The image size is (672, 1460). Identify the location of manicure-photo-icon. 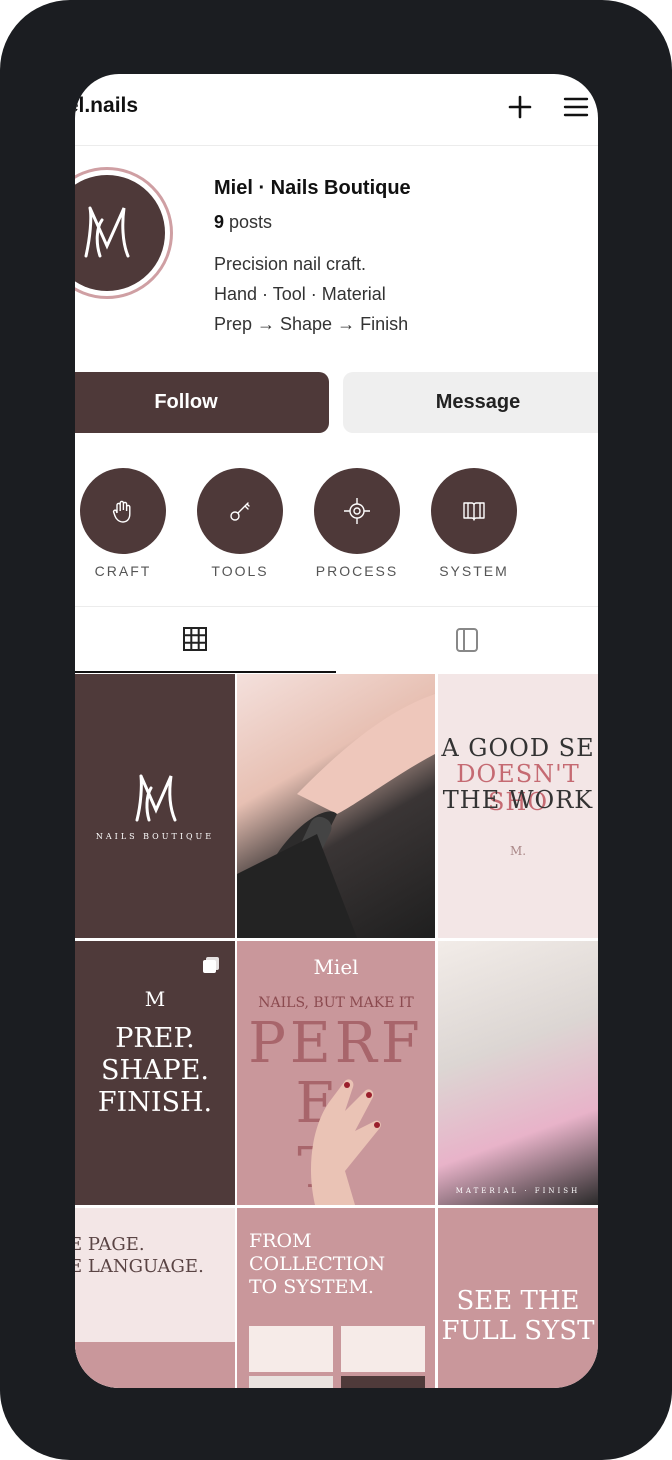
(336, 816).